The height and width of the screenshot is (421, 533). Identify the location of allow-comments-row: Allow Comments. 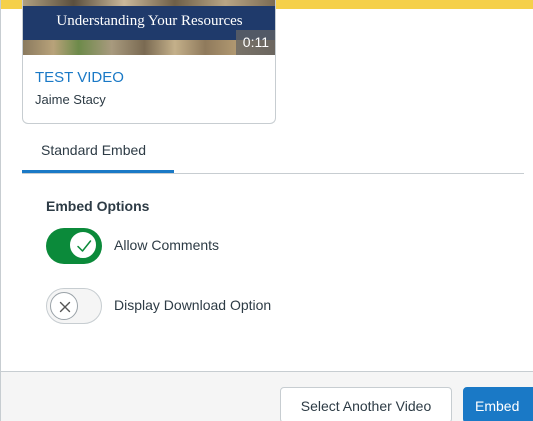
(246, 246).